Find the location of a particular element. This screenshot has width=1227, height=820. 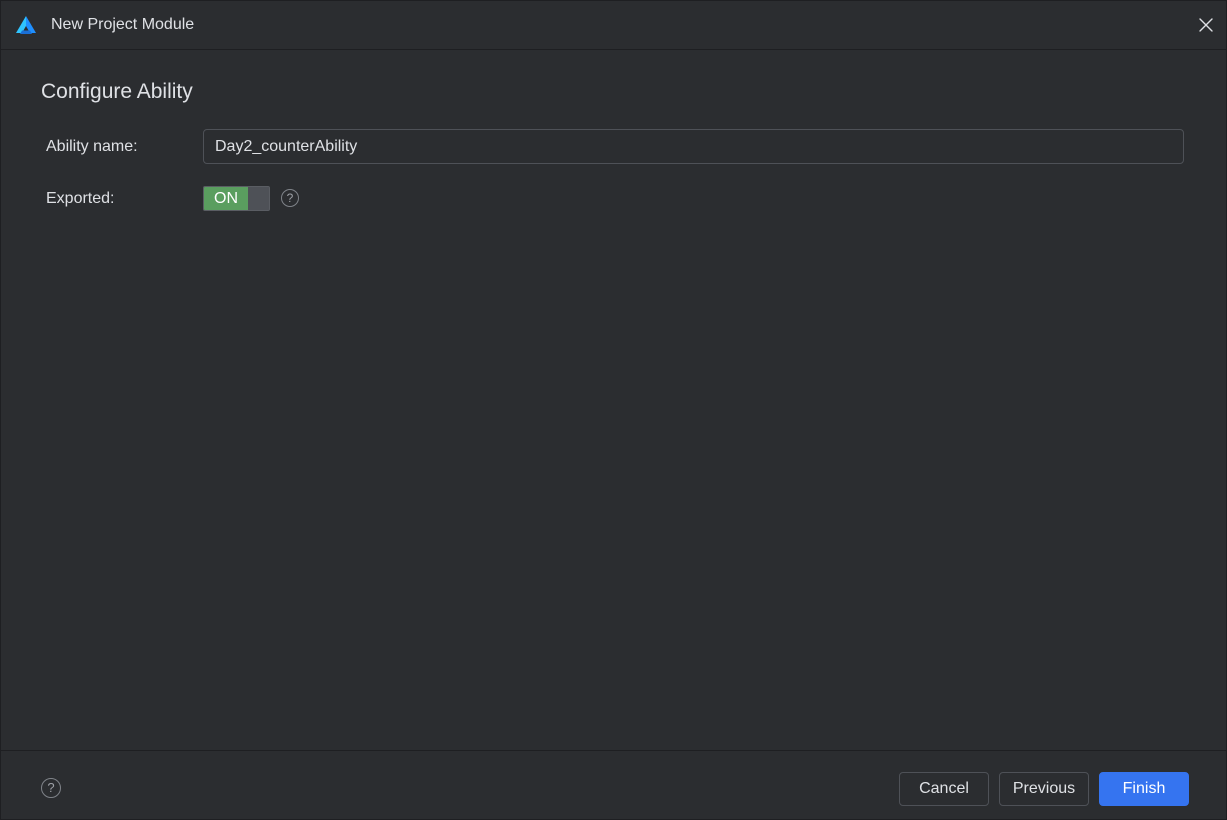

finish-button: Finish is located at coordinates (1144, 789).